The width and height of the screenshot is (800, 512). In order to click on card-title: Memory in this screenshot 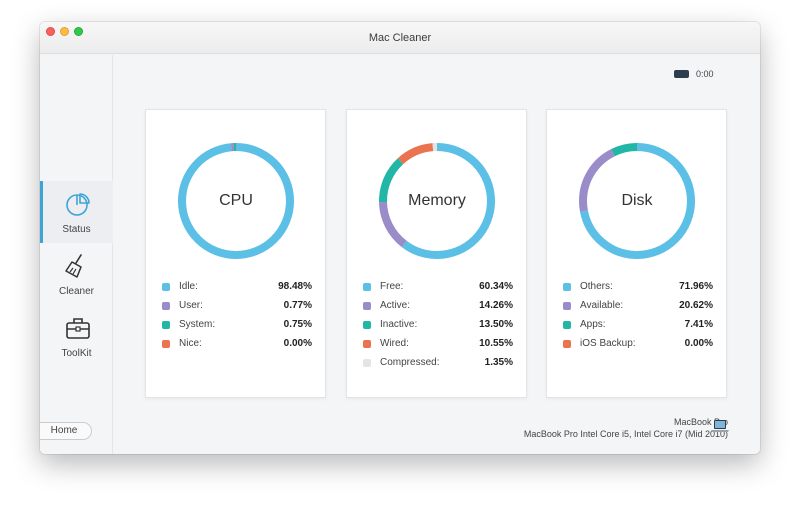, I will do `click(437, 200)`.